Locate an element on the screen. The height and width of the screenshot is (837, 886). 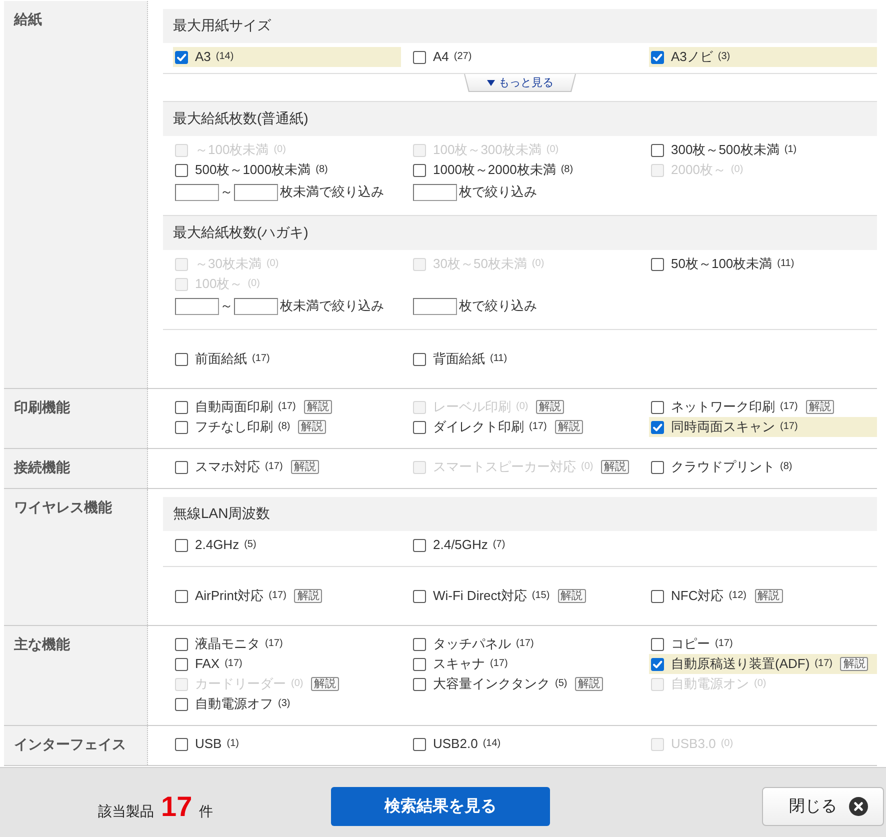
close-icon is located at coordinates (858, 806).